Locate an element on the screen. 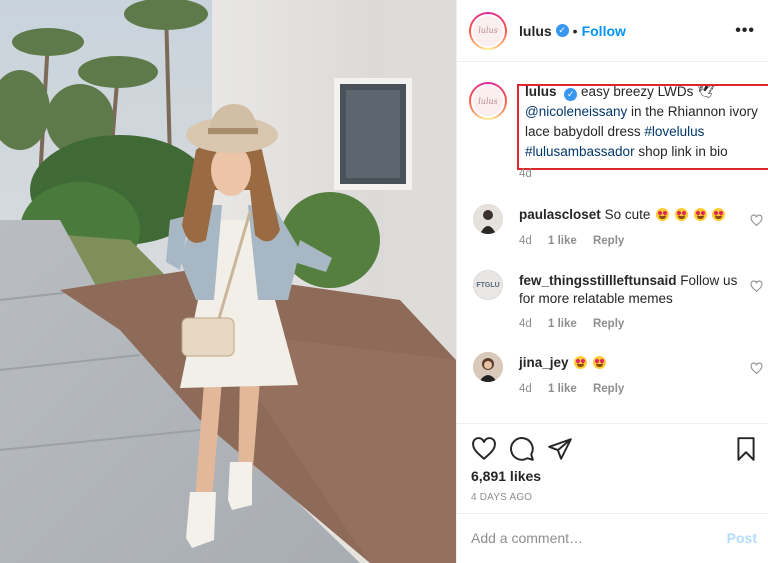 The width and height of the screenshot is (768, 563). likes-count: 6,891 likes is located at coordinates (506, 476).